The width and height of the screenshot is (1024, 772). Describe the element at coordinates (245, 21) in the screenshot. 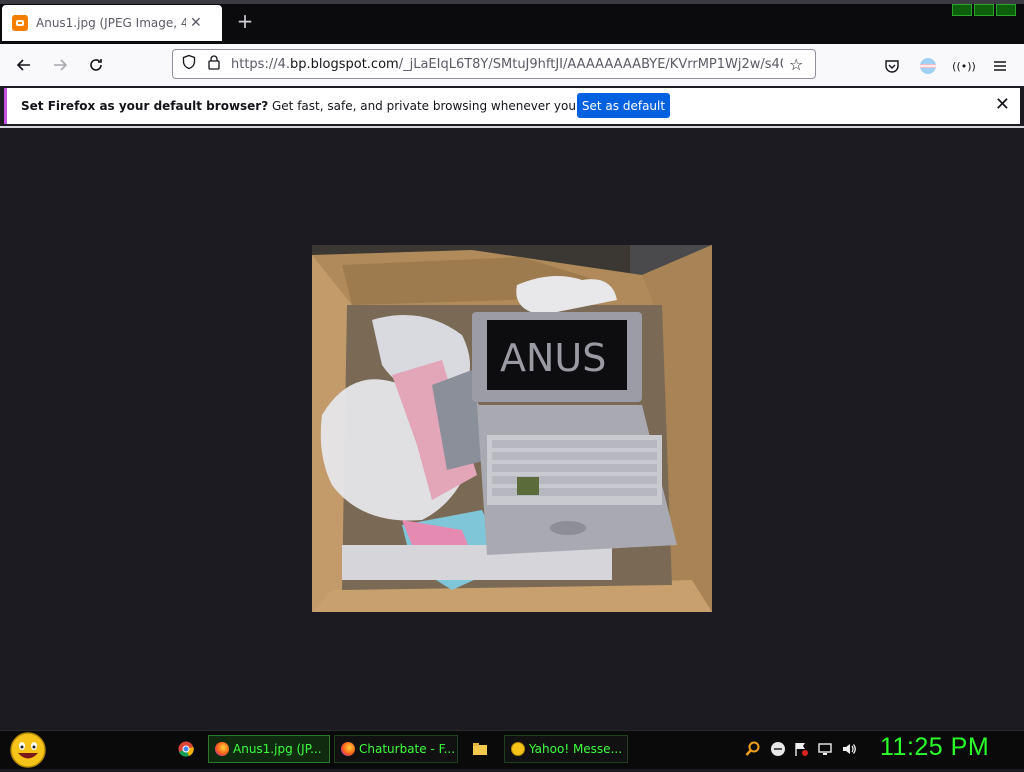

I see `new-tab-button: +` at that location.